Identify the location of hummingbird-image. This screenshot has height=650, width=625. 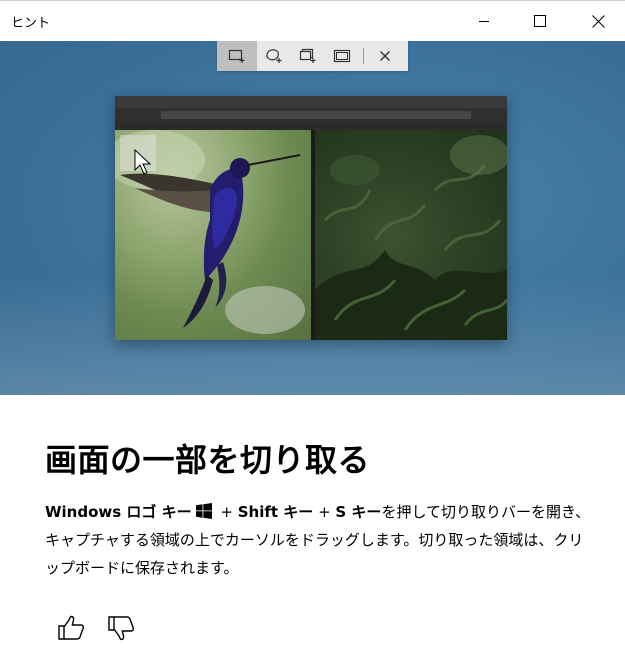
(213, 235).